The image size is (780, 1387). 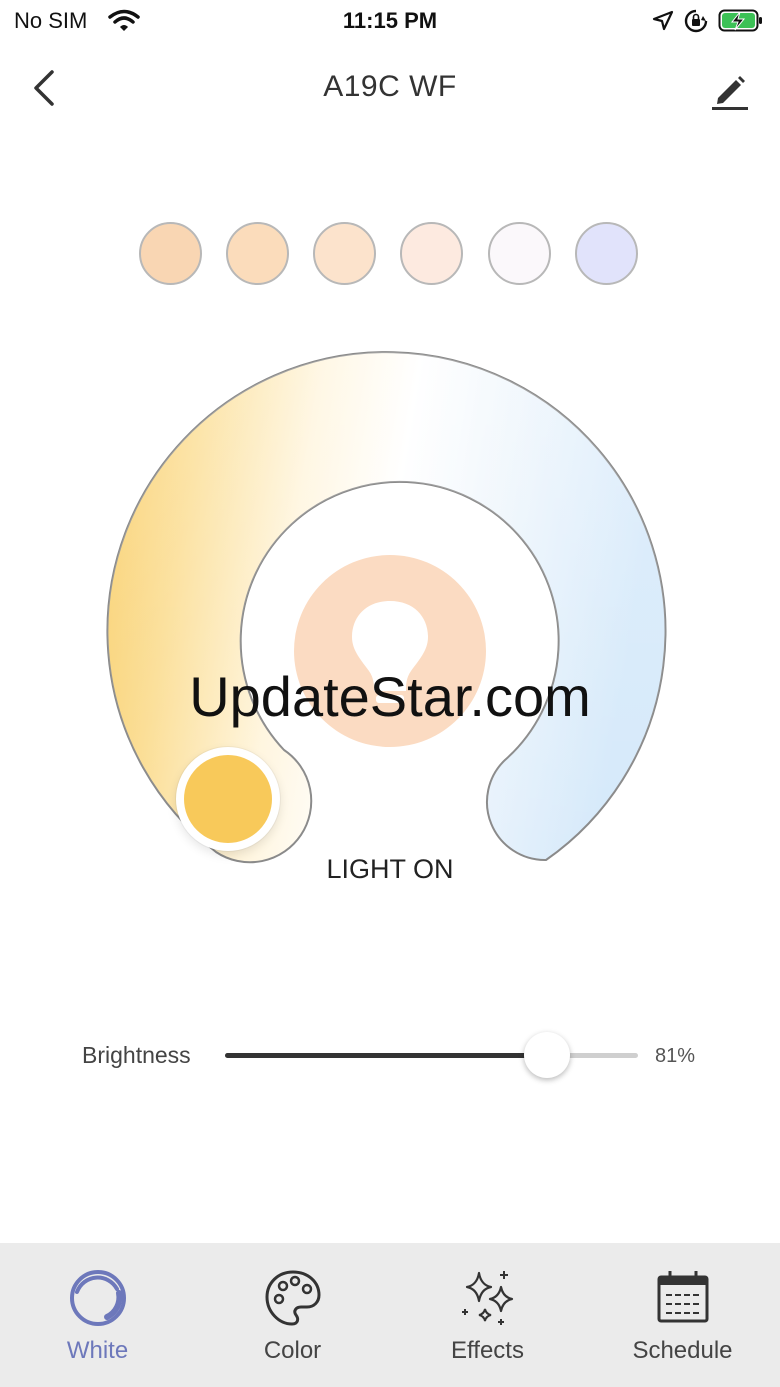 I want to click on status-bar: No SIM 11:15 PM, so click(x=390, y=22).